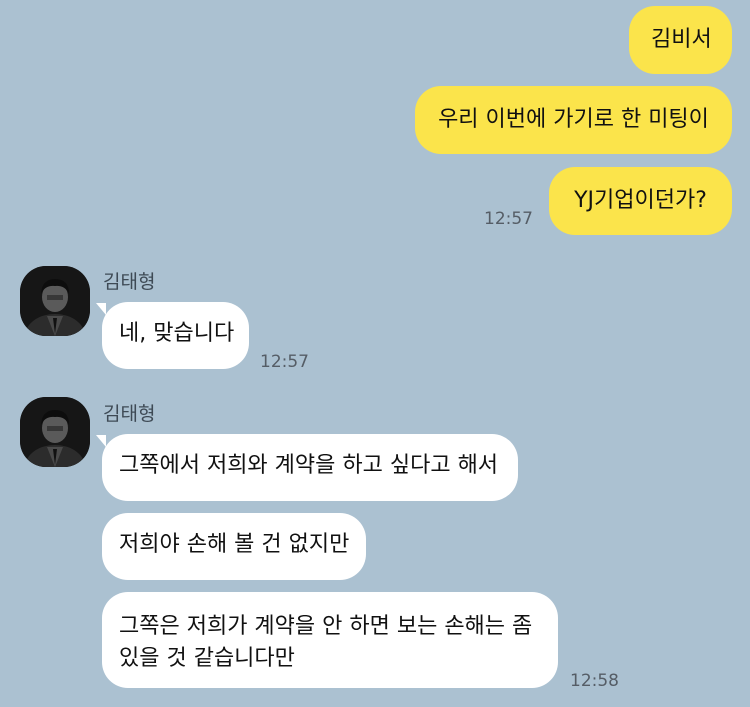  Describe the element at coordinates (594, 681) in the screenshot. I see `message-timestamp: 12:58` at that location.